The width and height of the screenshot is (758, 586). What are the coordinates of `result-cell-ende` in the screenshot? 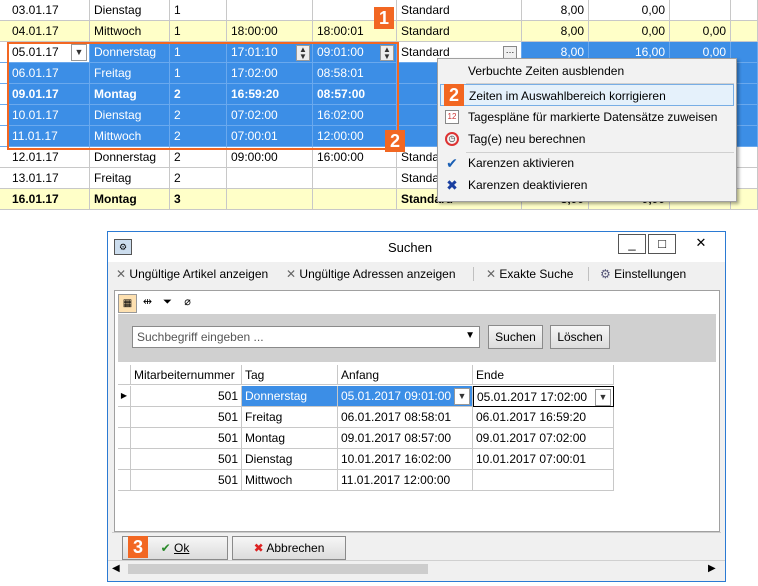 It's located at (543, 480).